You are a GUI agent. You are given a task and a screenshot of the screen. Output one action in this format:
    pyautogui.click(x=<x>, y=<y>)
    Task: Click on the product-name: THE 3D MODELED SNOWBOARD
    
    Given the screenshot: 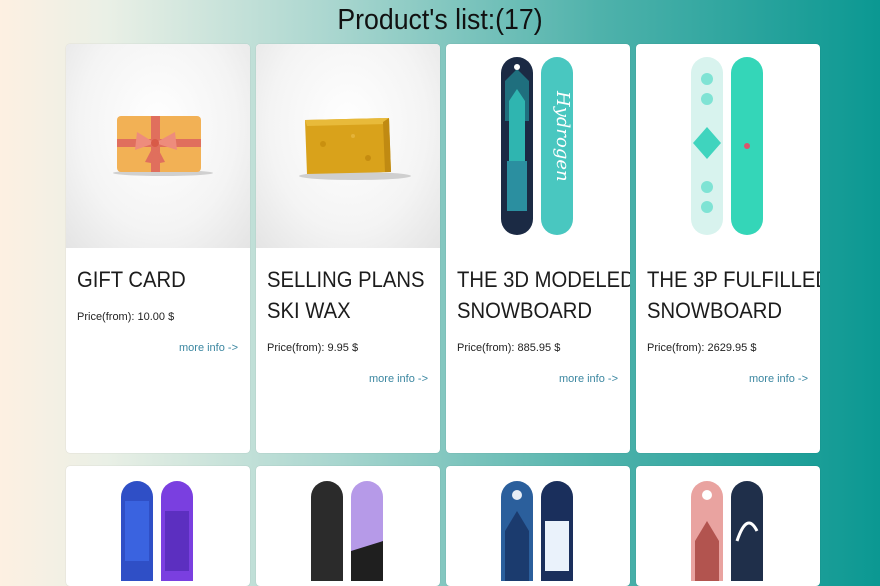 What is the action you would take?
    pyautogui.click(x=543, y=295)
    